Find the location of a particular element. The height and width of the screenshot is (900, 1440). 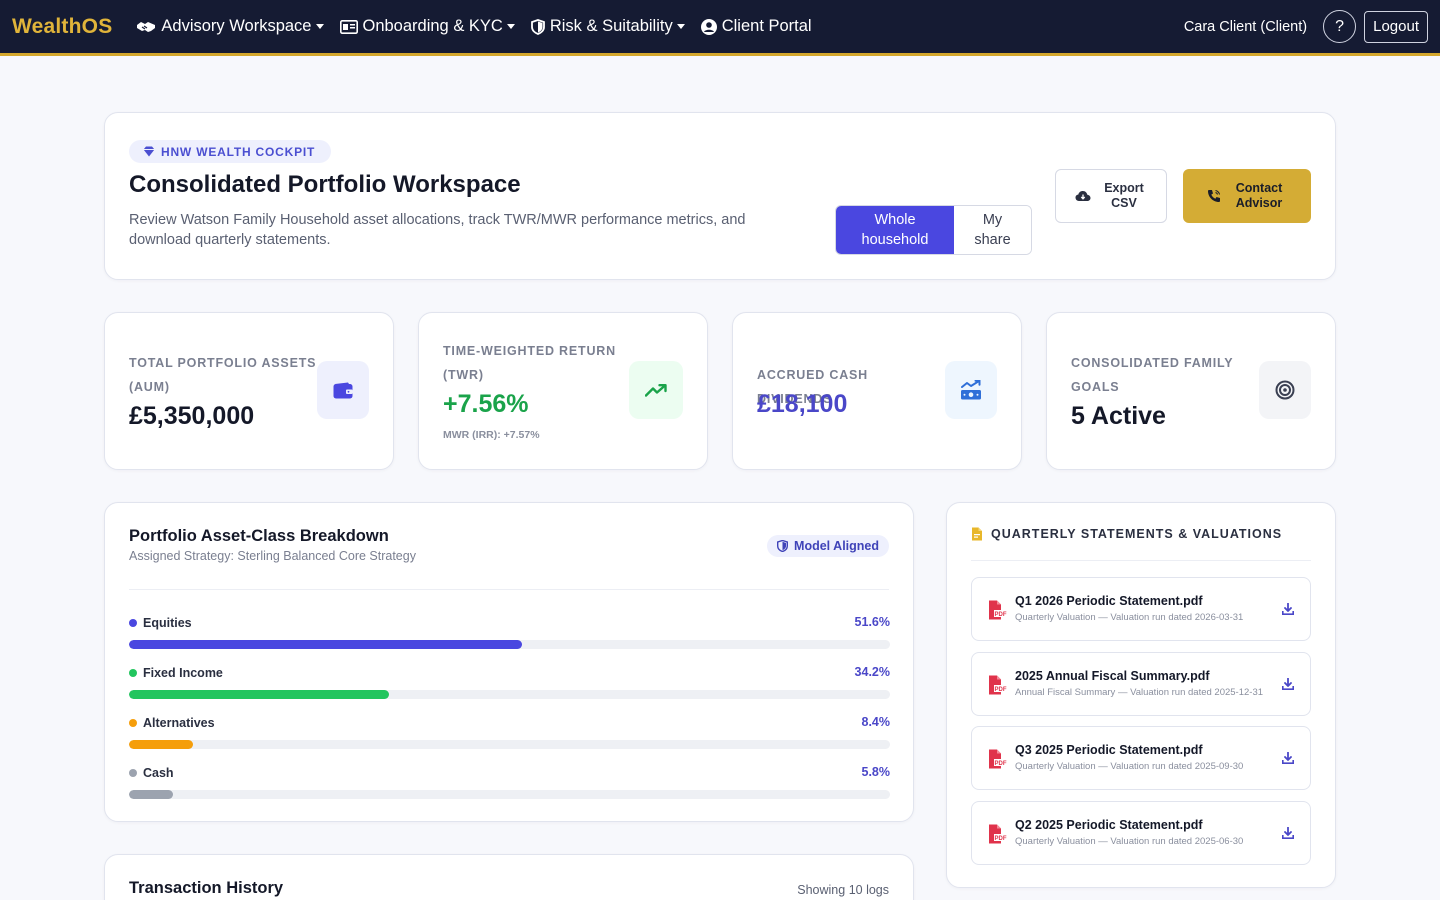

kpi-card-aum: TOTAL PORTFOLIO ASSETS (AUM) £5,350,000 is located at coordinates (249, 391).